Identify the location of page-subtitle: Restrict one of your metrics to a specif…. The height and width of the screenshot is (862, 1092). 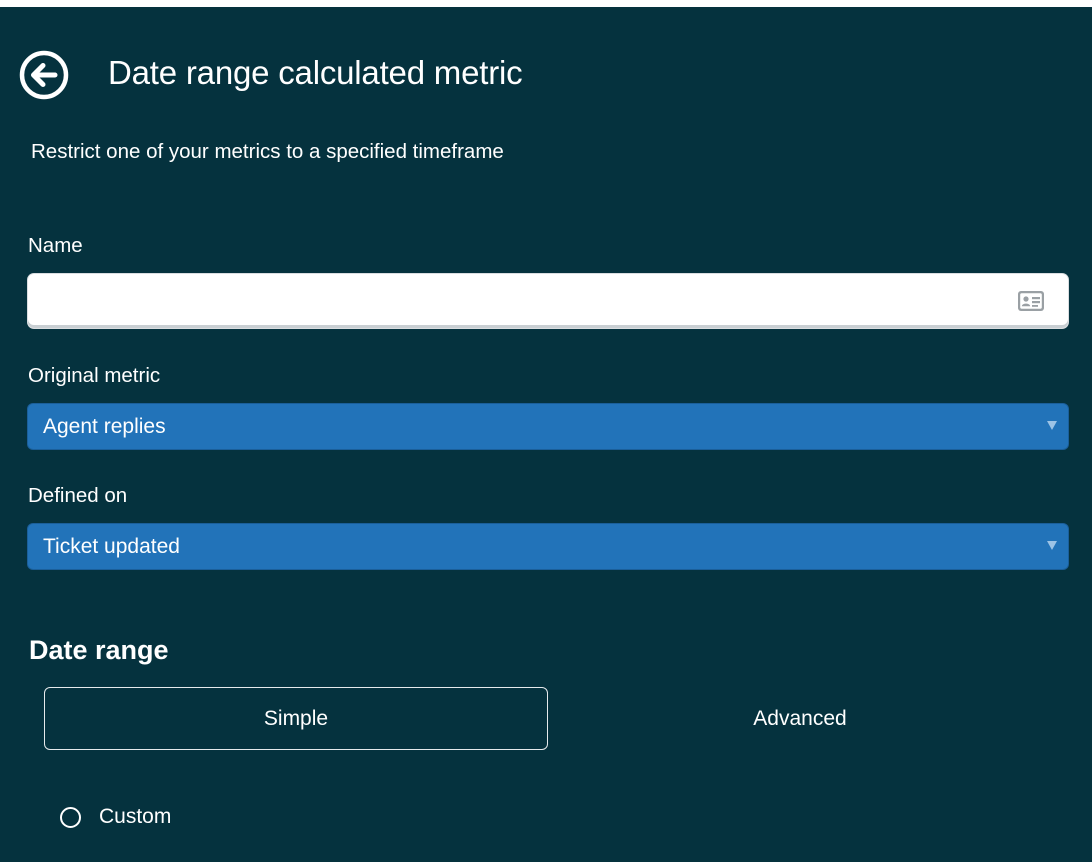
(267, 151).